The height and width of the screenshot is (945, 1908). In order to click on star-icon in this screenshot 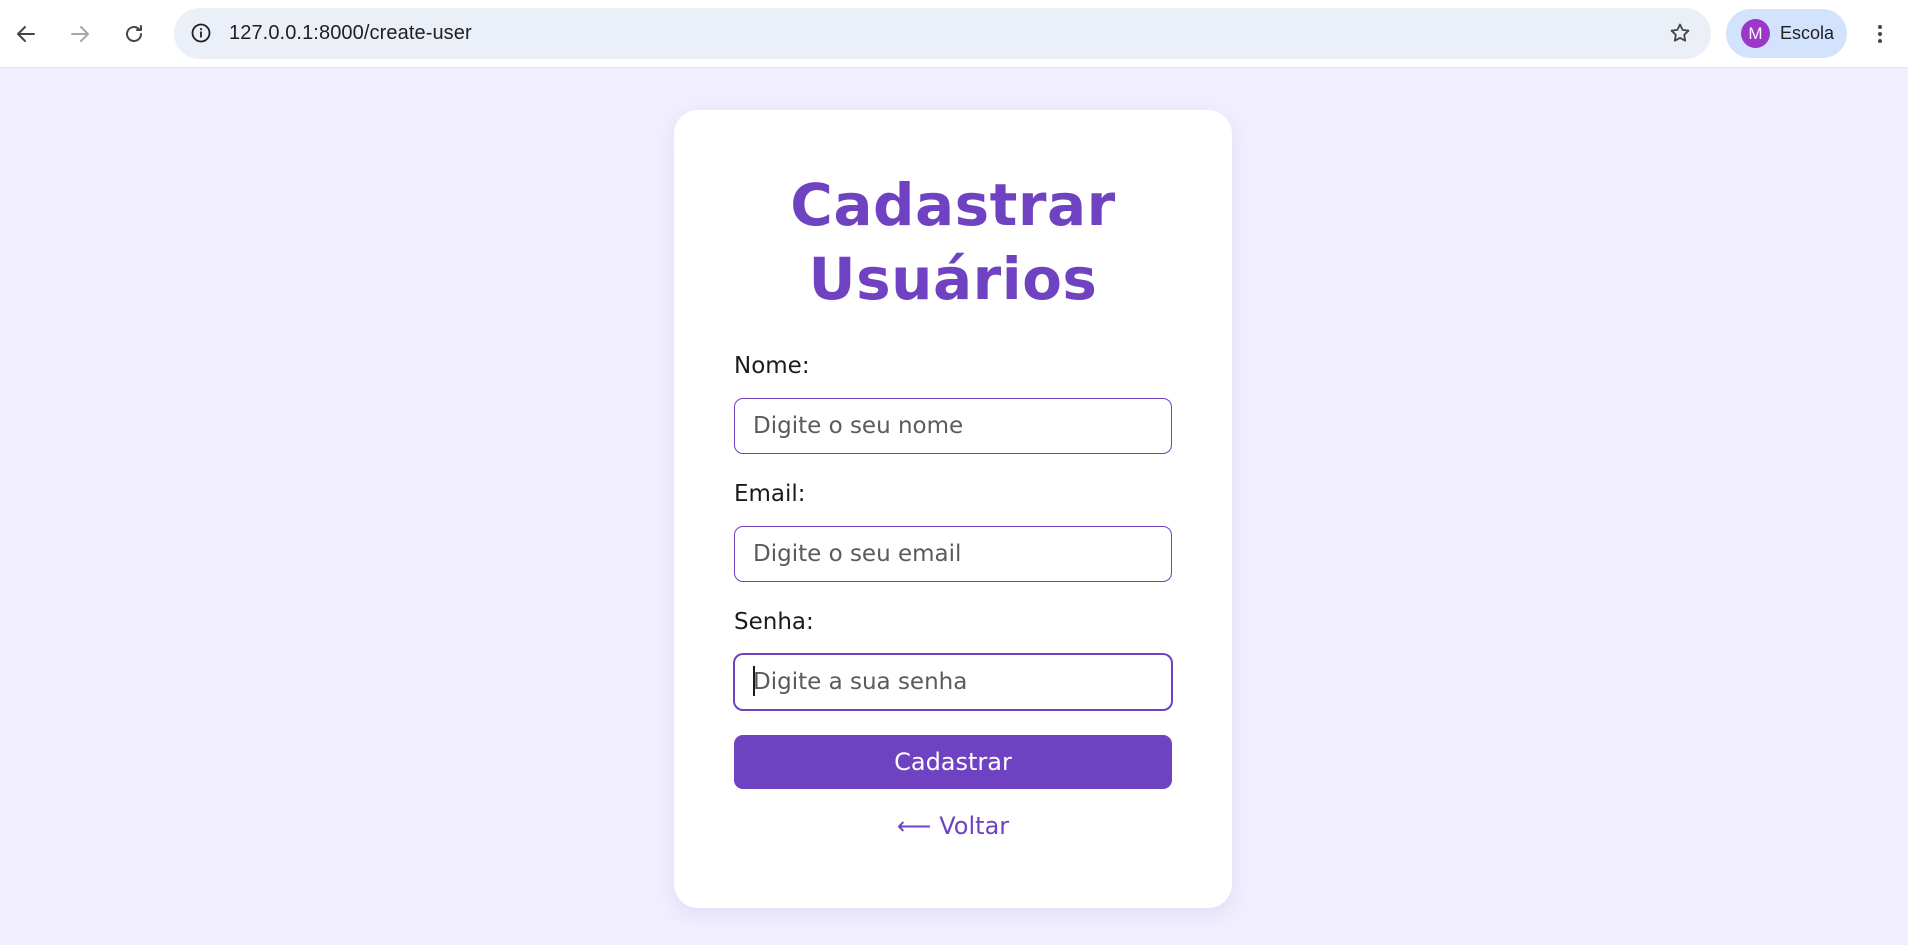, I will do `click(1680, 32)`.